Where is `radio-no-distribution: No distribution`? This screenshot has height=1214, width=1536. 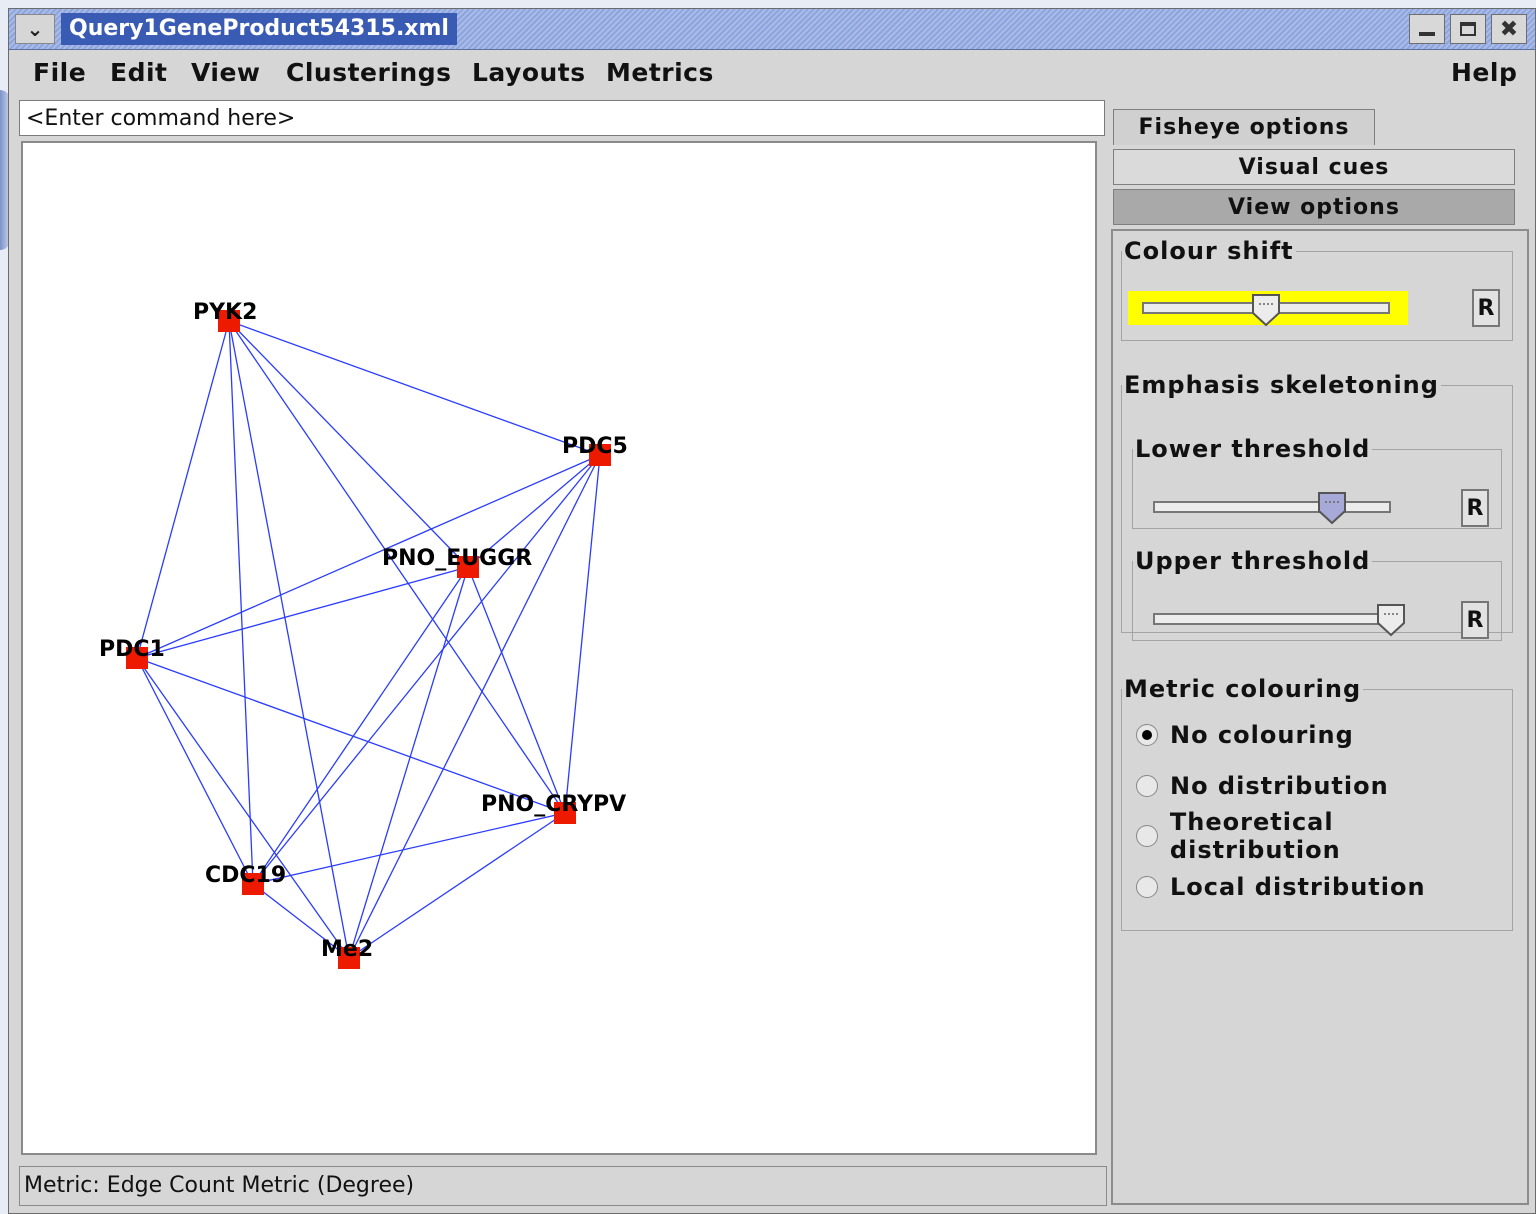 radio-no-distribution: No distribution is located at coordinates (1262, 786).